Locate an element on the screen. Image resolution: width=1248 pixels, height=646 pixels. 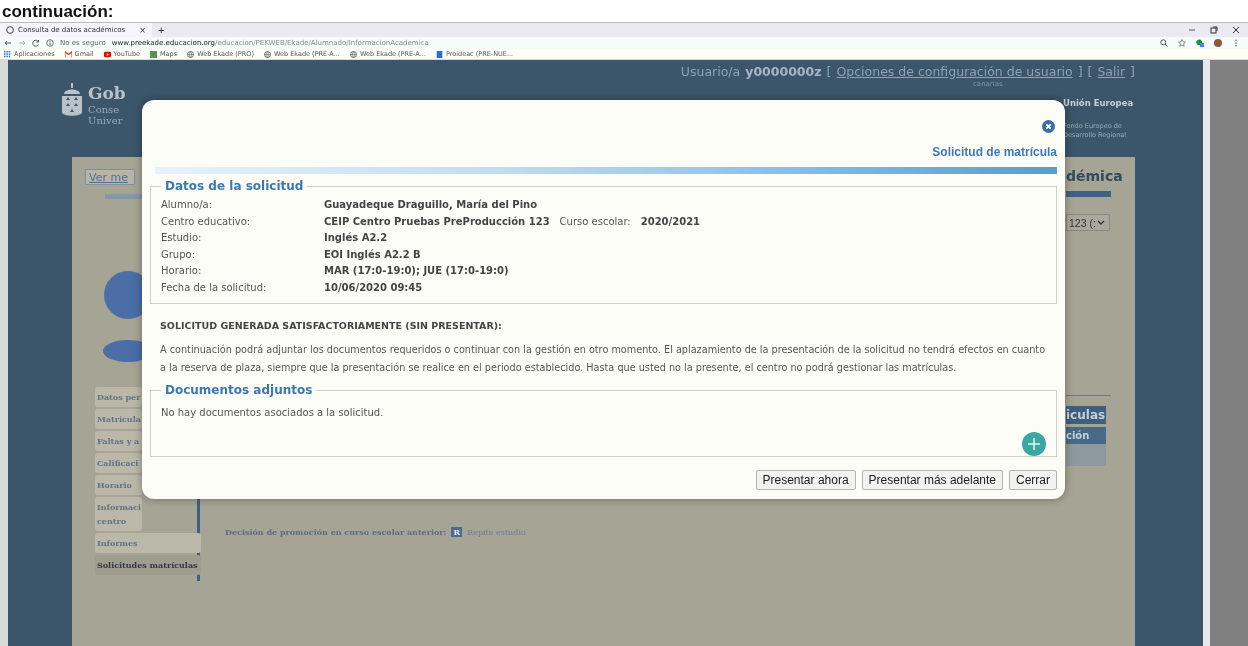
logo-text: Univer is located at coordinates (106, 120).